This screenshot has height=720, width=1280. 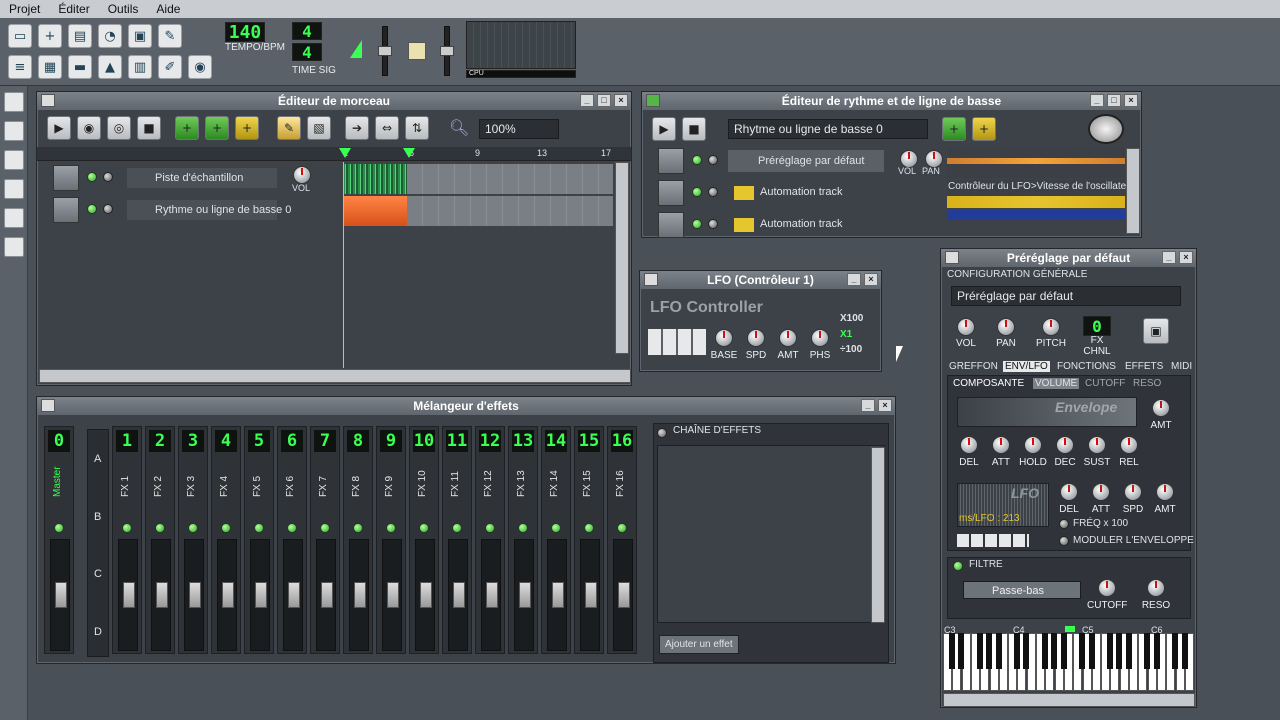 I want to click on filter-type-select: Passe-bas, so click(x=1022, y=590).